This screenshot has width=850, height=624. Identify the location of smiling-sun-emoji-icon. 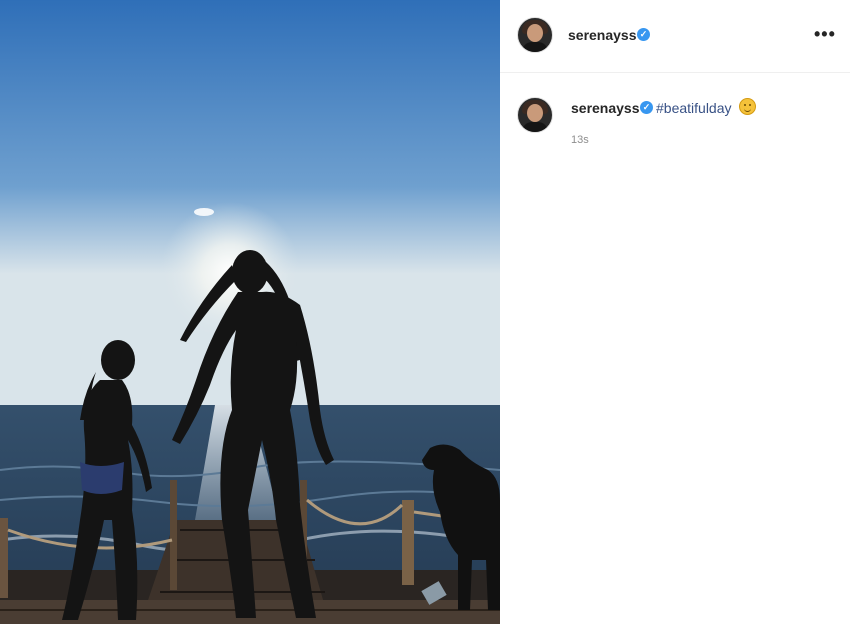
(747, 106).